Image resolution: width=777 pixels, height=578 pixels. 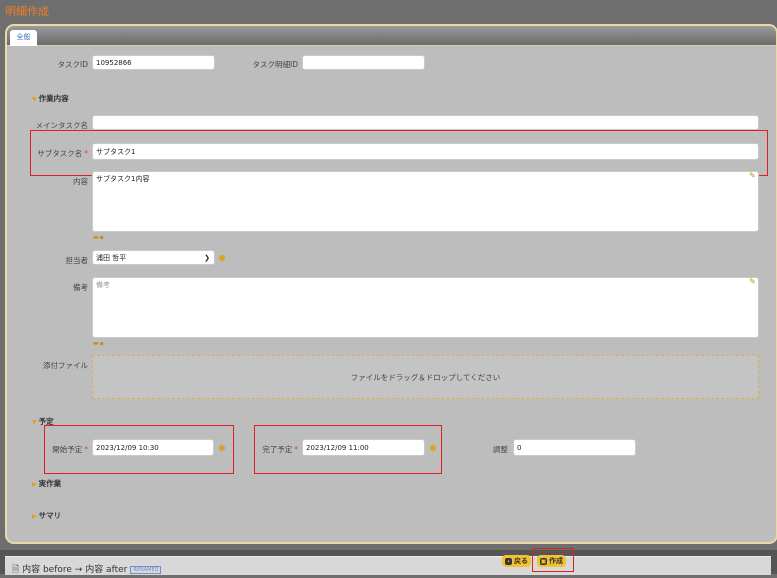 What do you see at coordinates (425, 307) in the screenshot?
I see `remarks-textarea: 備考` at bounding box center [425, 307].